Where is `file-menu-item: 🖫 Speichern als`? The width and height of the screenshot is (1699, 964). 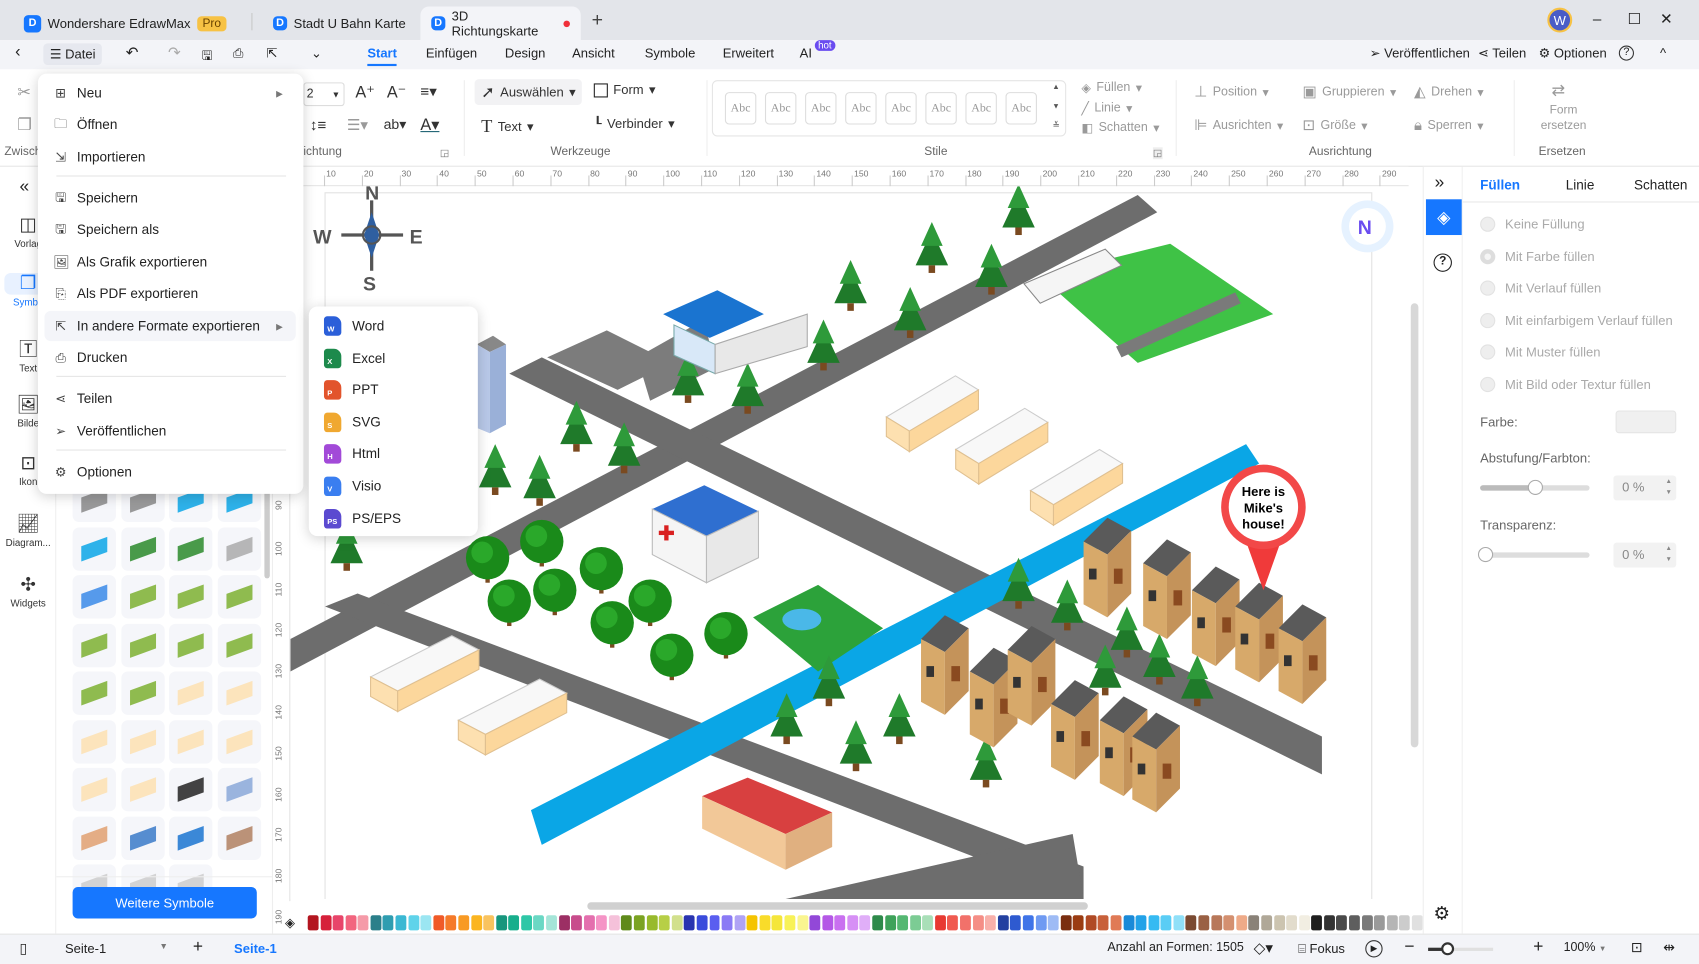 file-menu-item: 🖫 Speichern als is located at coordinates (169, 229).